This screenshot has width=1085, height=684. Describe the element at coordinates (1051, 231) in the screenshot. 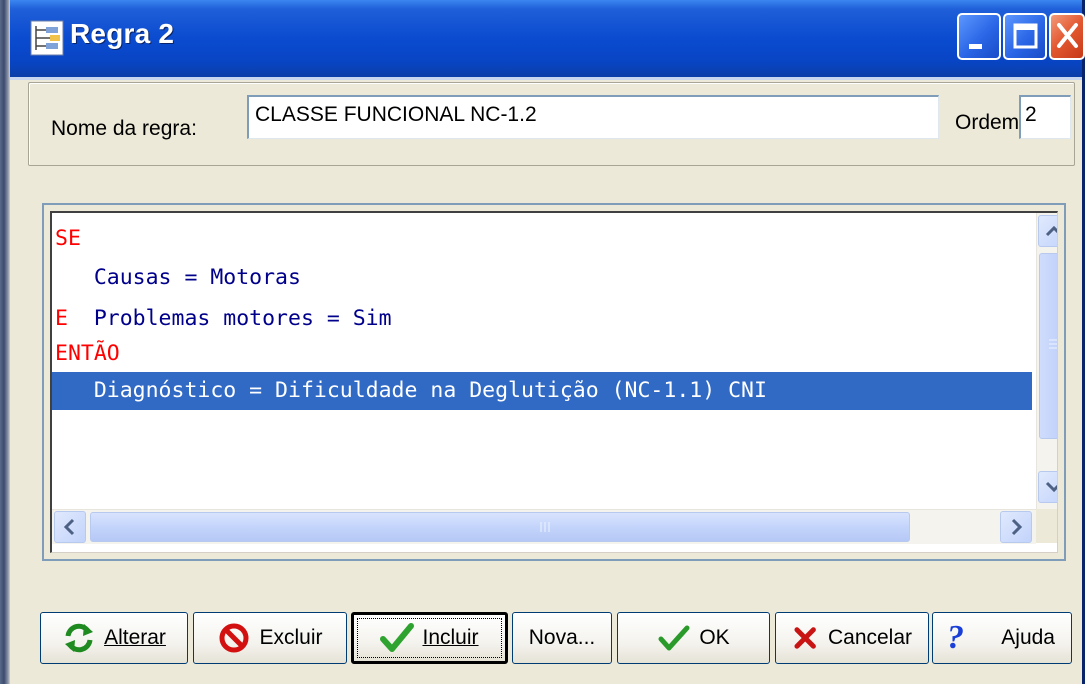

I see `chevron-up-icon` at that location.